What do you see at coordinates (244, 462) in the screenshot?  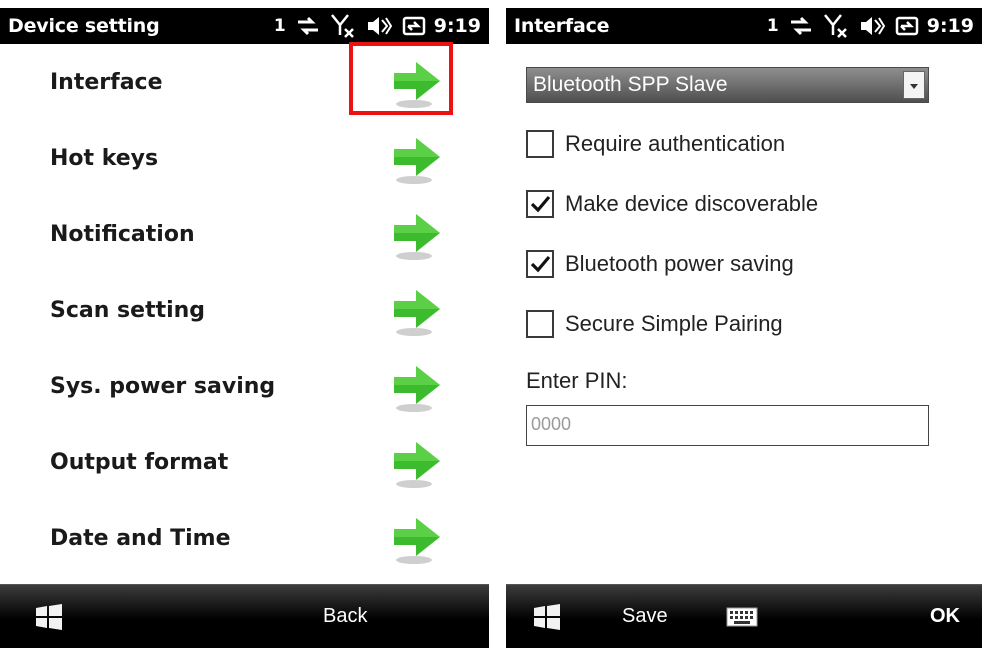 I see `menu-item-output-format: Output format` at bounding box center [244, 462].